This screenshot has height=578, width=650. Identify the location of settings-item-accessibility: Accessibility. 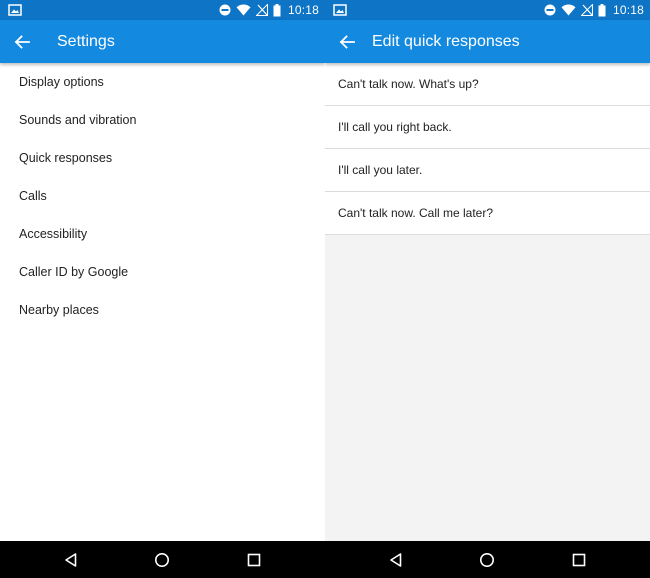
(162, 234).